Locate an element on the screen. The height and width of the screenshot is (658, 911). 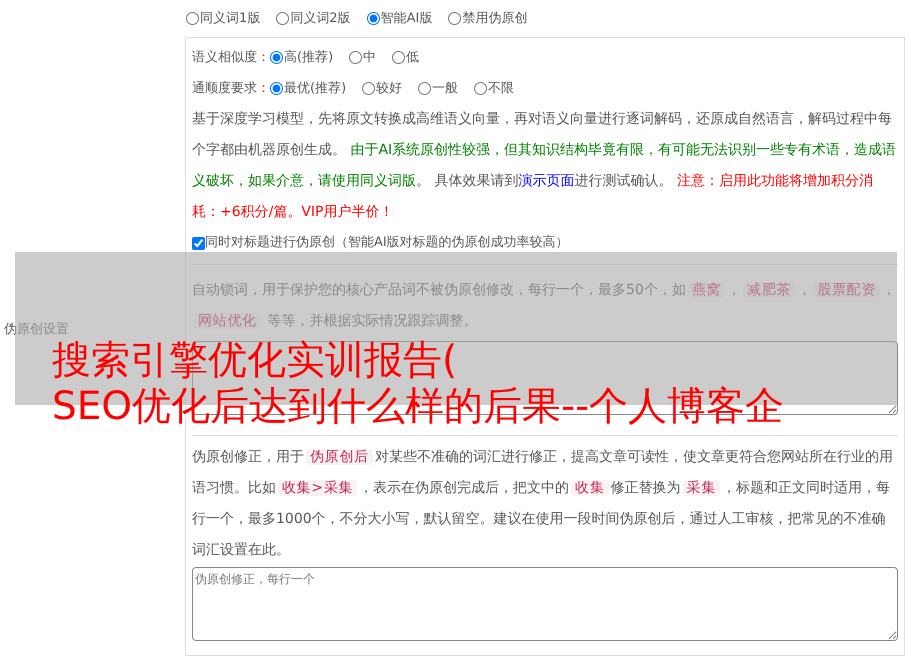
radio-label: 禁用伪原创 is located at coordinates (495, 19).